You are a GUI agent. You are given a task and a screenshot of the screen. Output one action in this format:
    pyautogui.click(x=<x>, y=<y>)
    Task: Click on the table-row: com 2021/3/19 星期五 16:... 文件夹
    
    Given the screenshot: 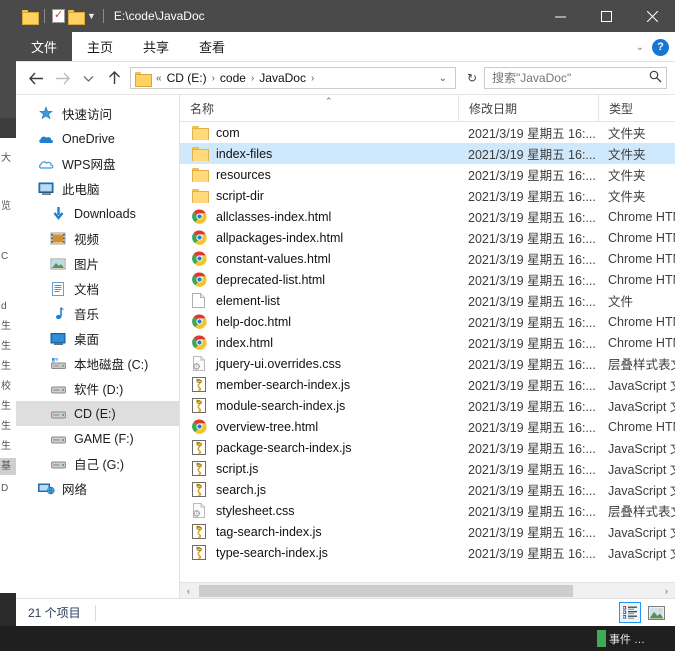 What is the action you would take?
    pyautogui.click(x=427, y=132)
    